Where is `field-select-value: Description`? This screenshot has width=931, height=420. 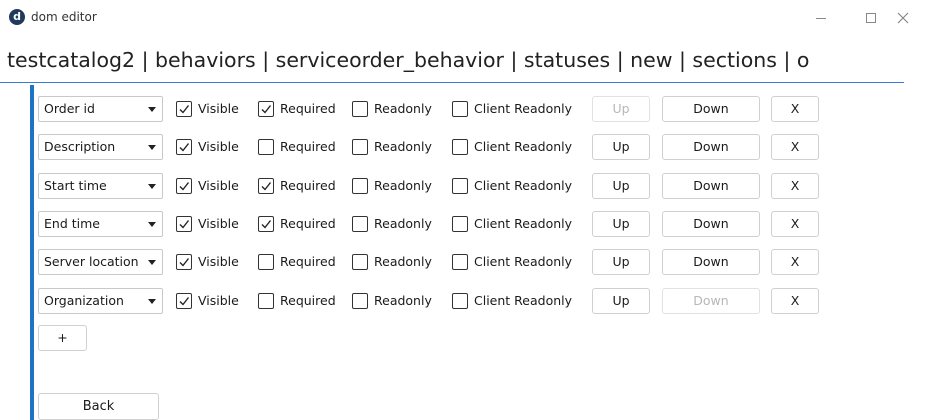 field-select-value: Description is located at coordinates (80, 146).